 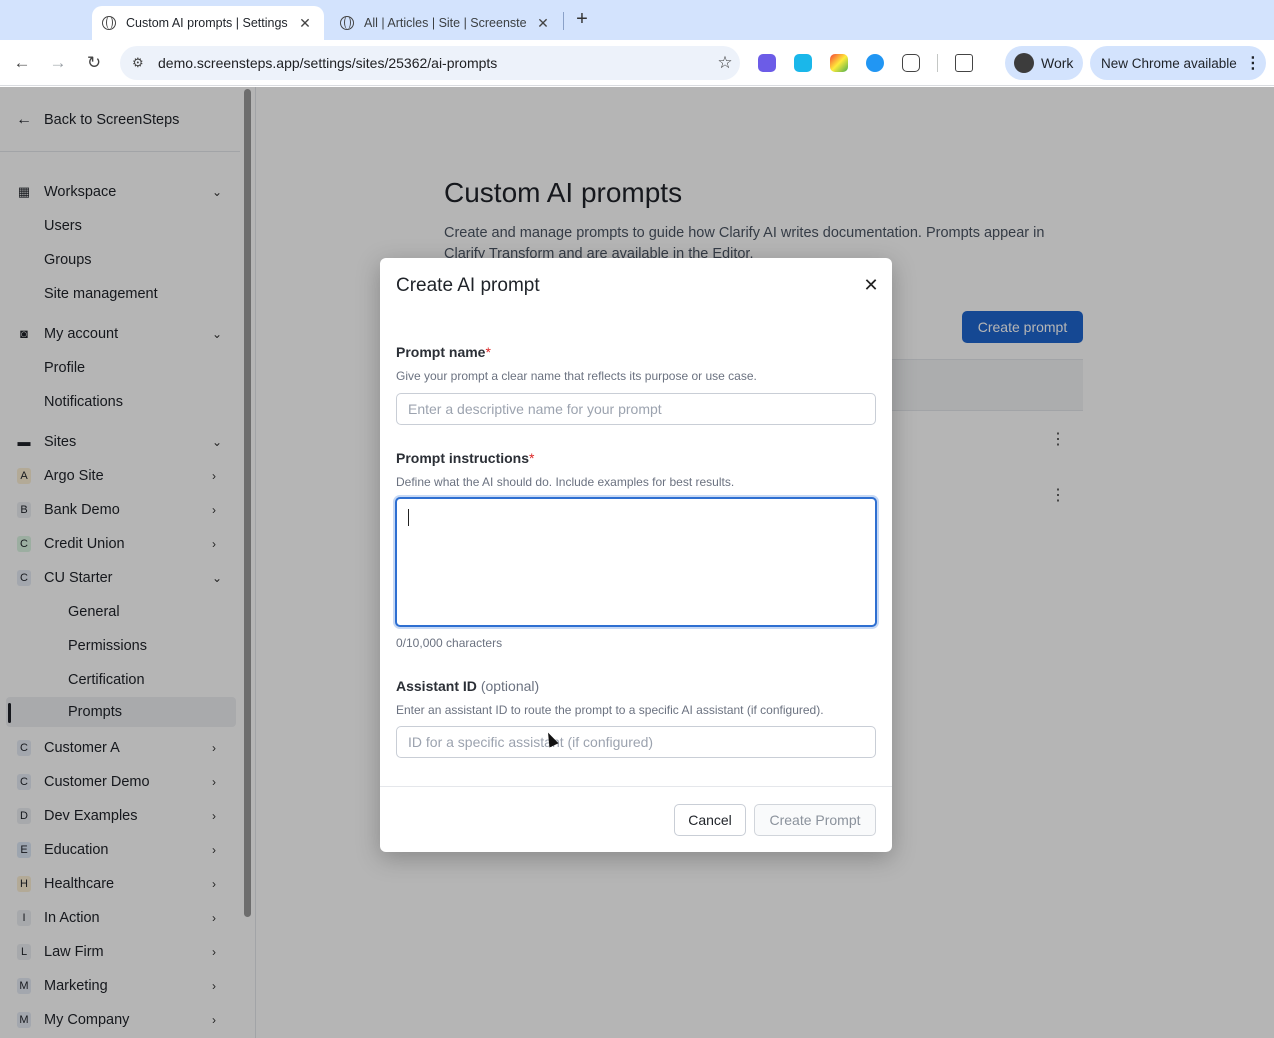 I want to click on assistant-id-label: Assistant ID (optional), so click(x=467, y=686).